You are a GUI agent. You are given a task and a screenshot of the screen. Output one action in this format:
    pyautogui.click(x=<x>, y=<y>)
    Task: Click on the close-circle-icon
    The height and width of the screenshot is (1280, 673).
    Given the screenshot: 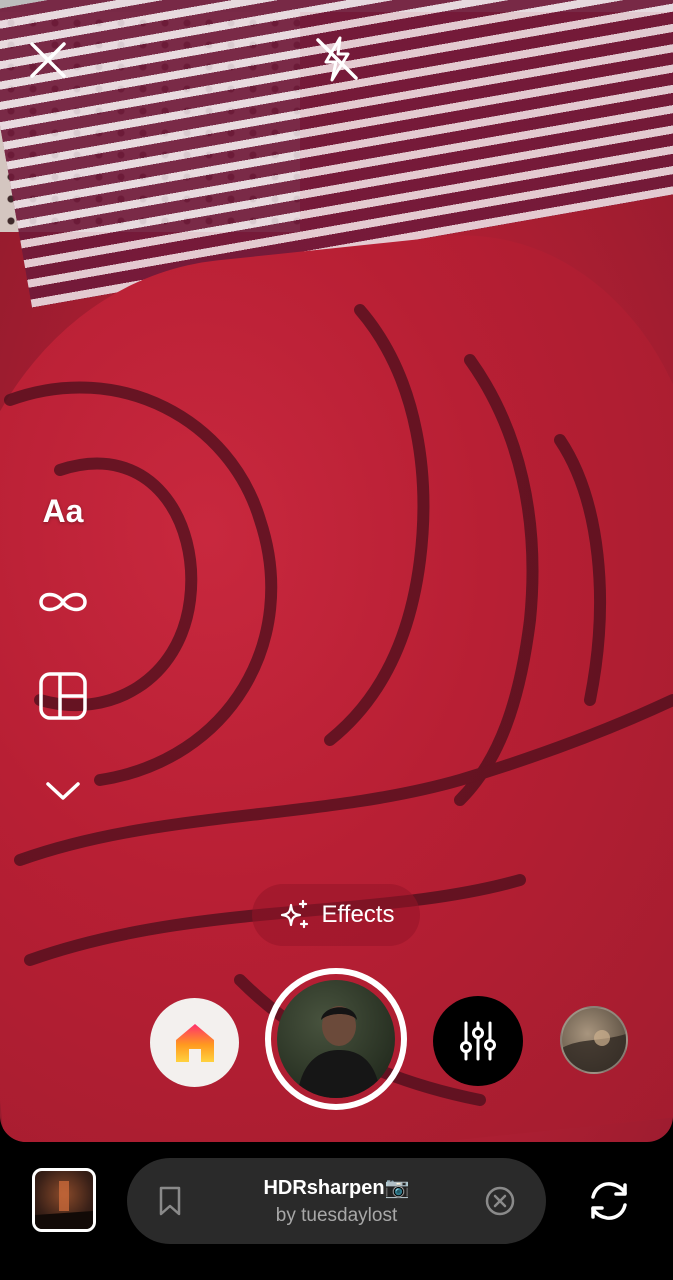 What is the action you would take?
    pyautogui.click(x=500, y=1201)
    